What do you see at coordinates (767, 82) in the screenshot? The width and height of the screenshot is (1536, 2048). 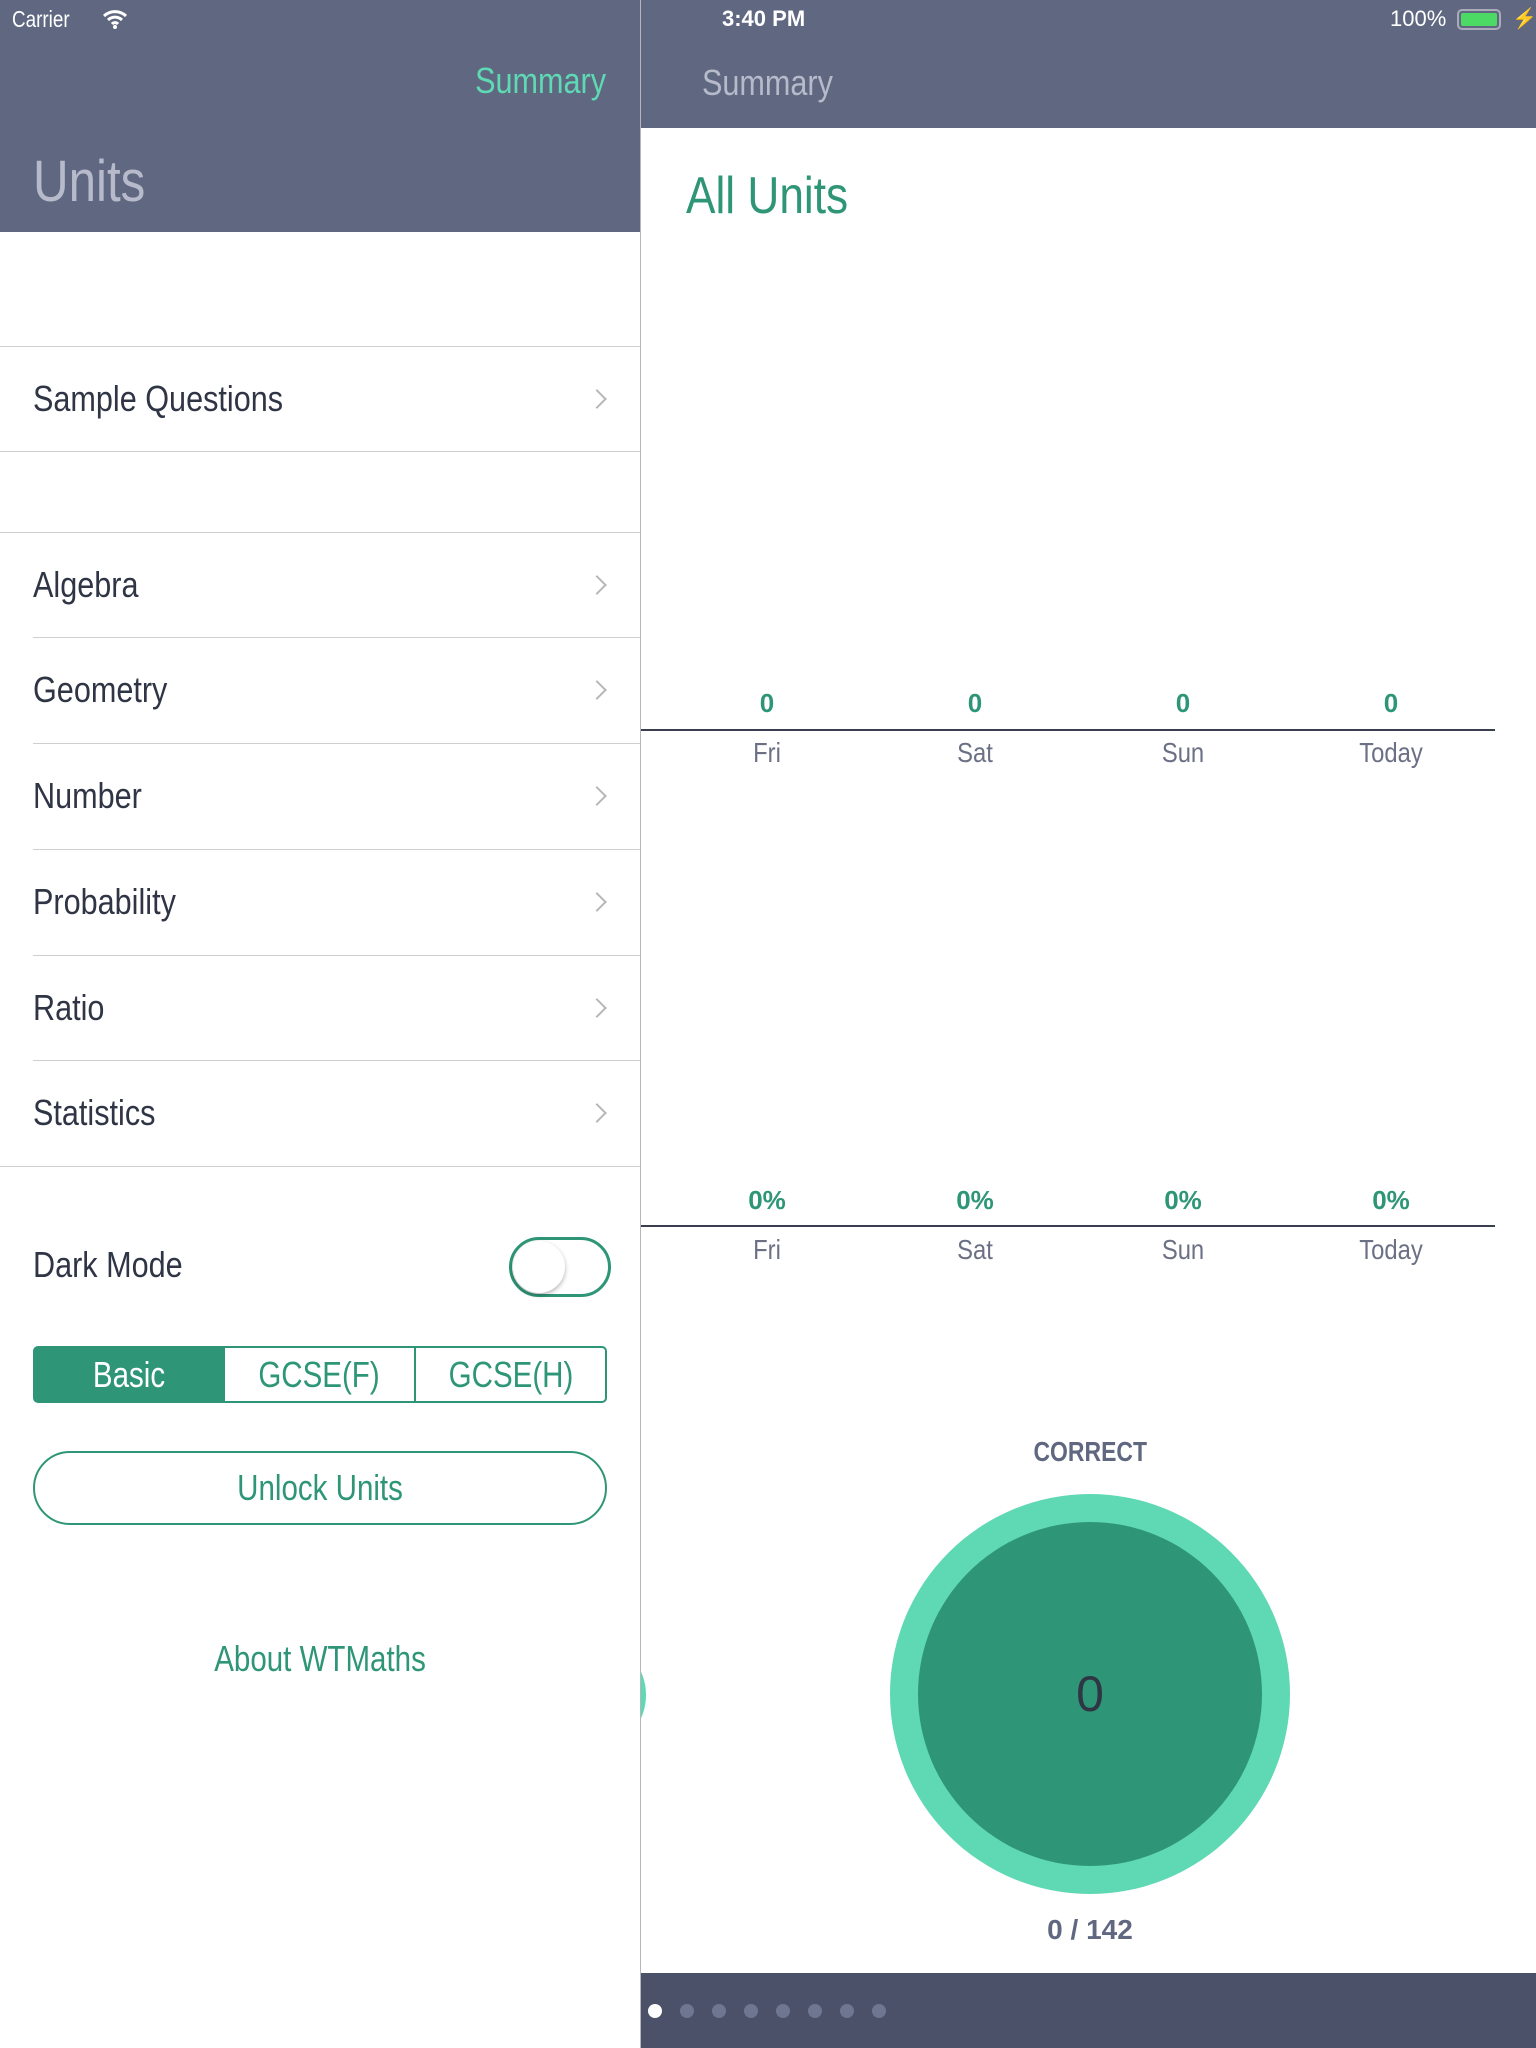 I see `detail-nav-title: Summary` at bounding box center [767, 82].